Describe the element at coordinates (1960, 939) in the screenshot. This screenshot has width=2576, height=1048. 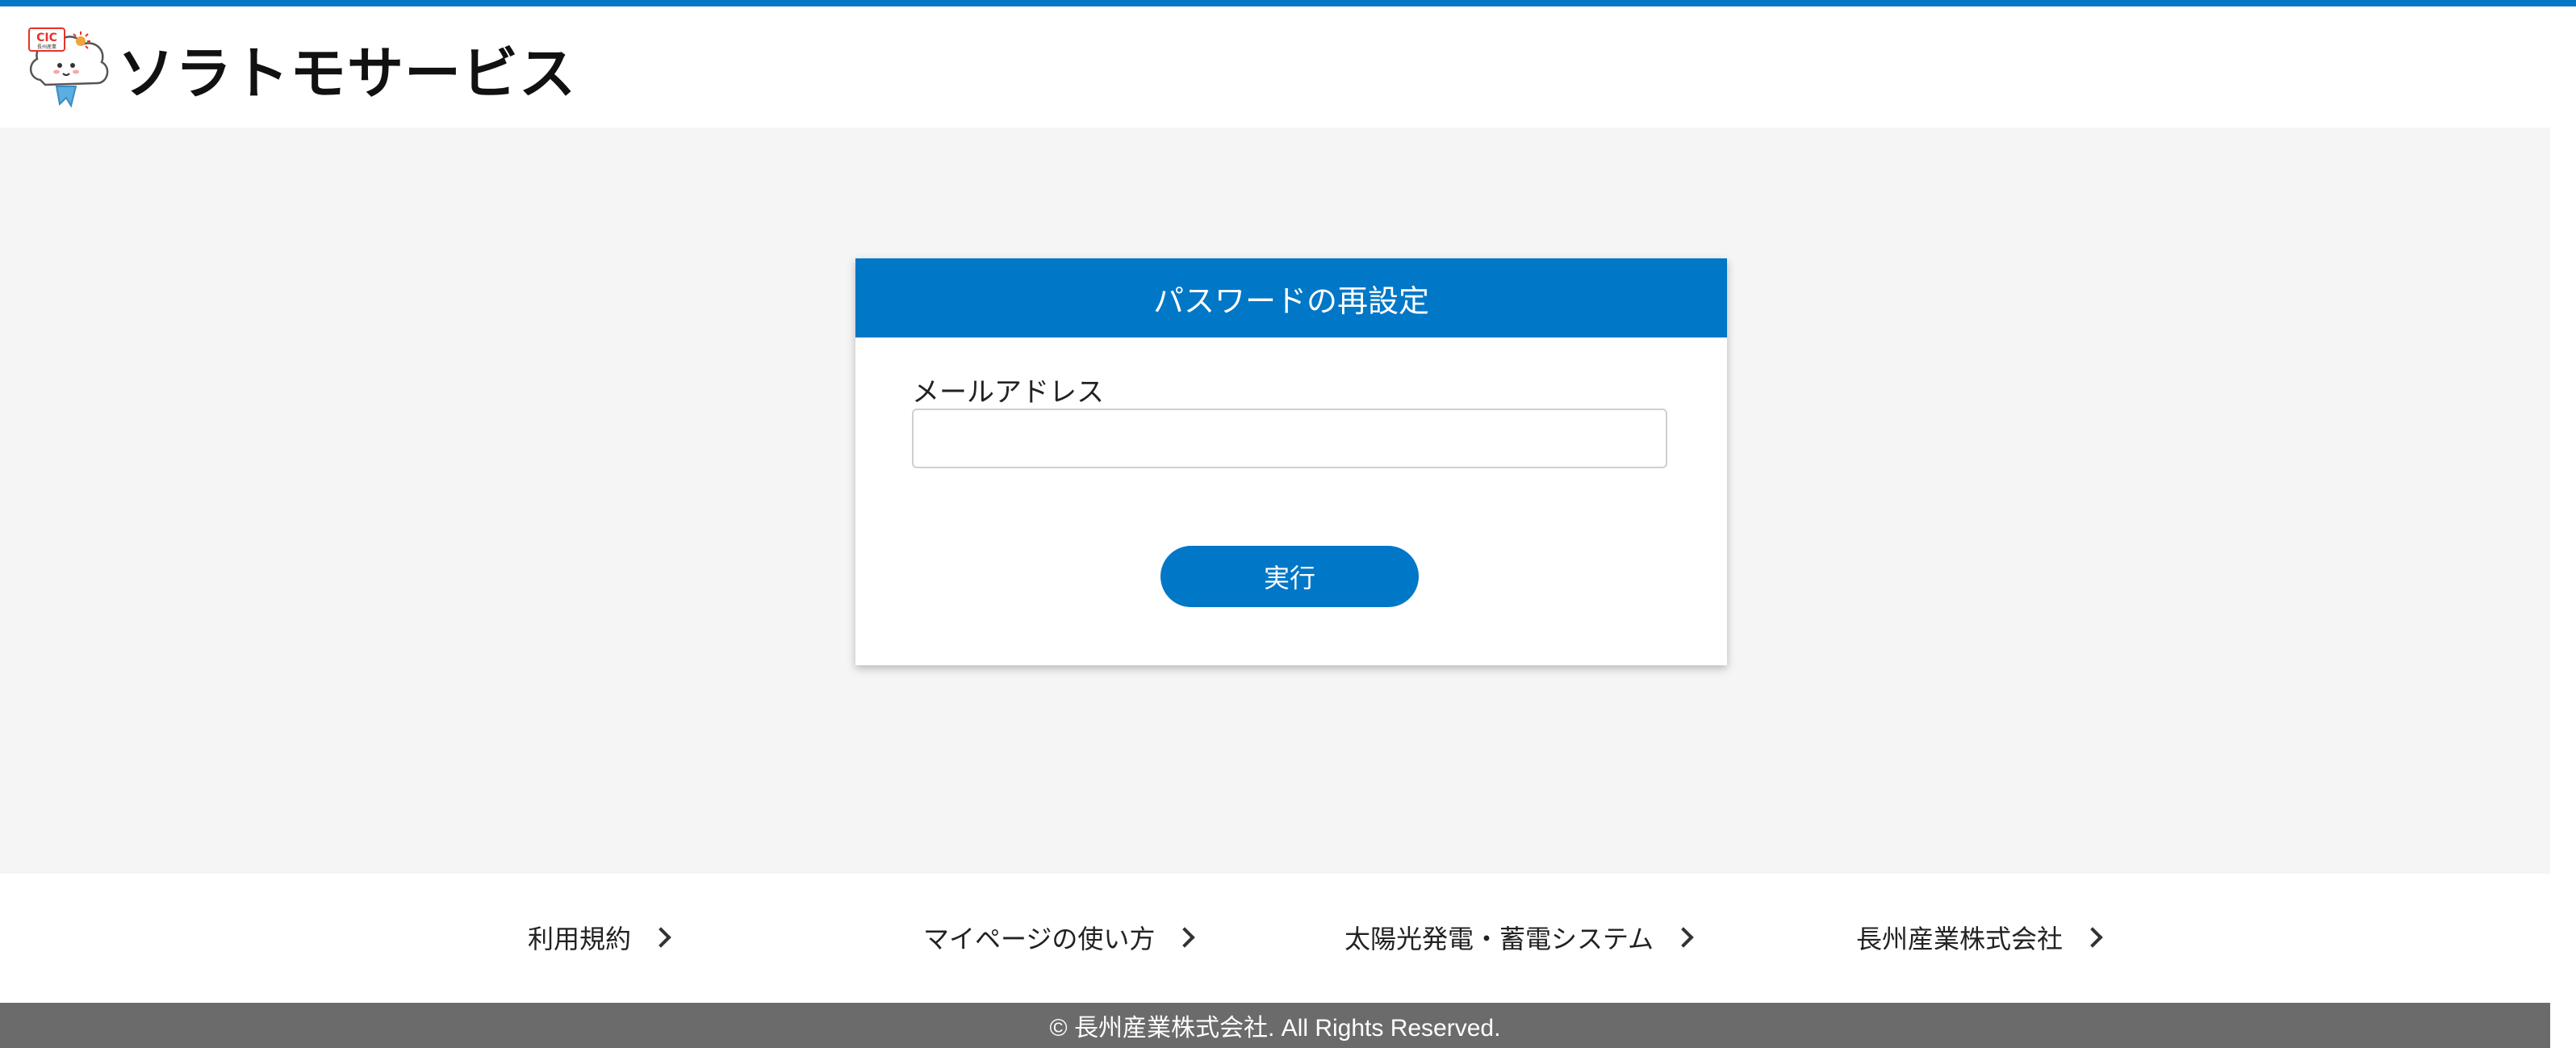
I see `footer-link-label: 長州産業株式会社` at that location.